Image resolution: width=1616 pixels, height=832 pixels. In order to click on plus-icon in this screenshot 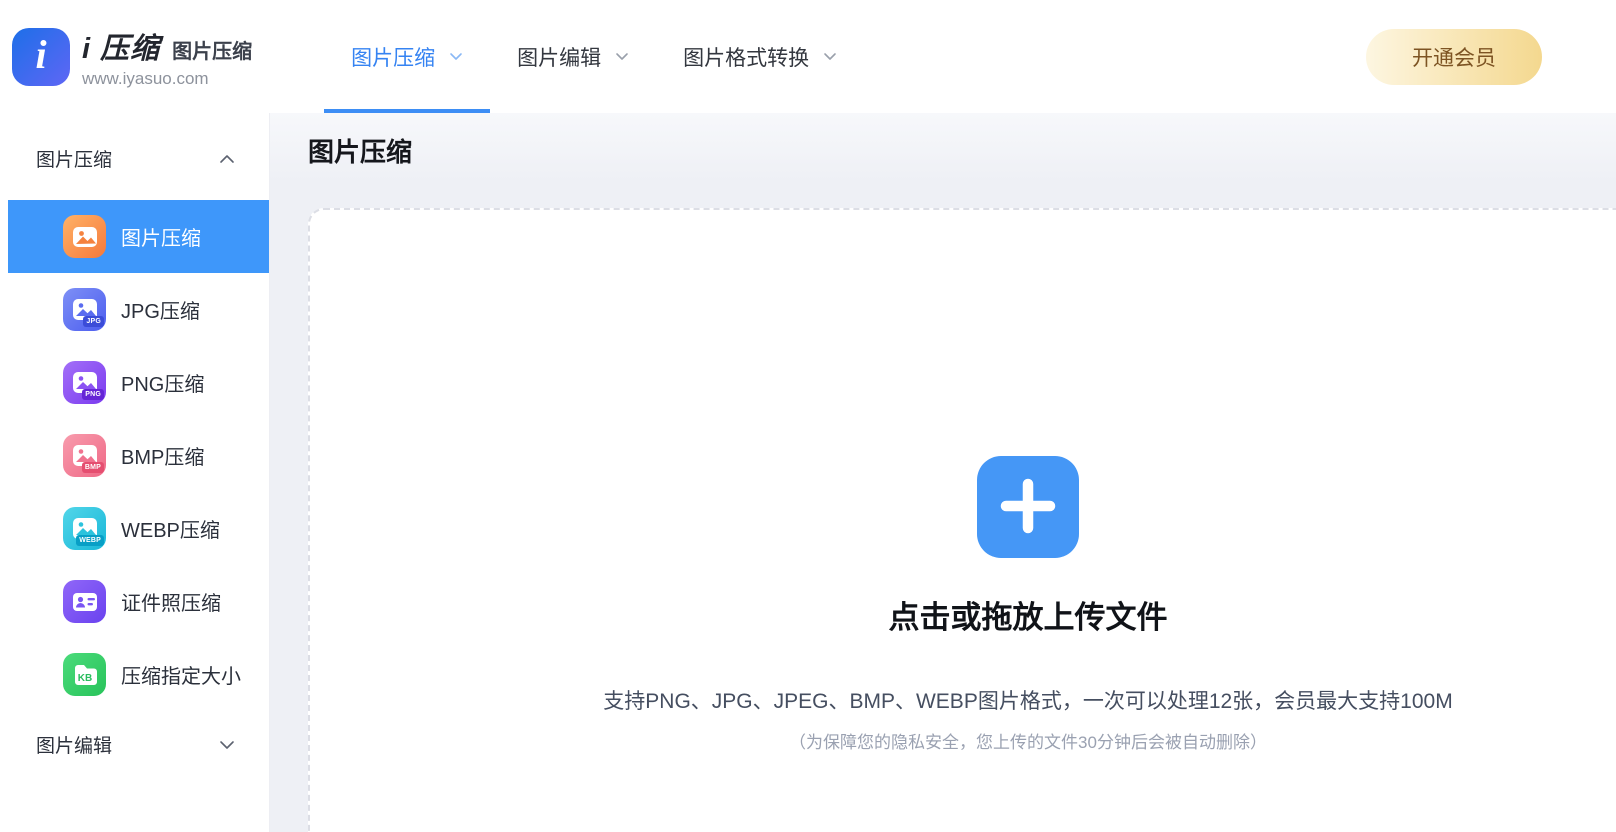, I will do `click(1028, 507)`.